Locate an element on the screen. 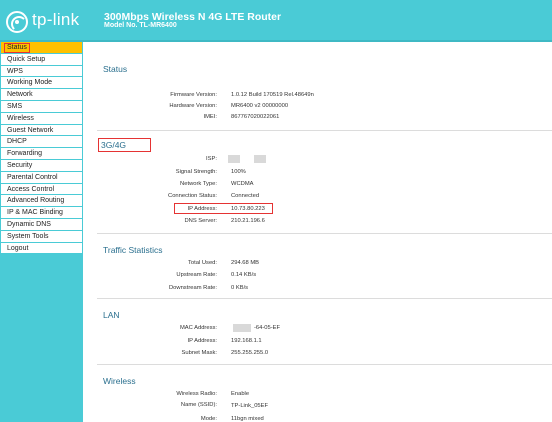 This screenshot has width=552, height=422. network-type-value: WCDMA is located at coordinates (242, 184).